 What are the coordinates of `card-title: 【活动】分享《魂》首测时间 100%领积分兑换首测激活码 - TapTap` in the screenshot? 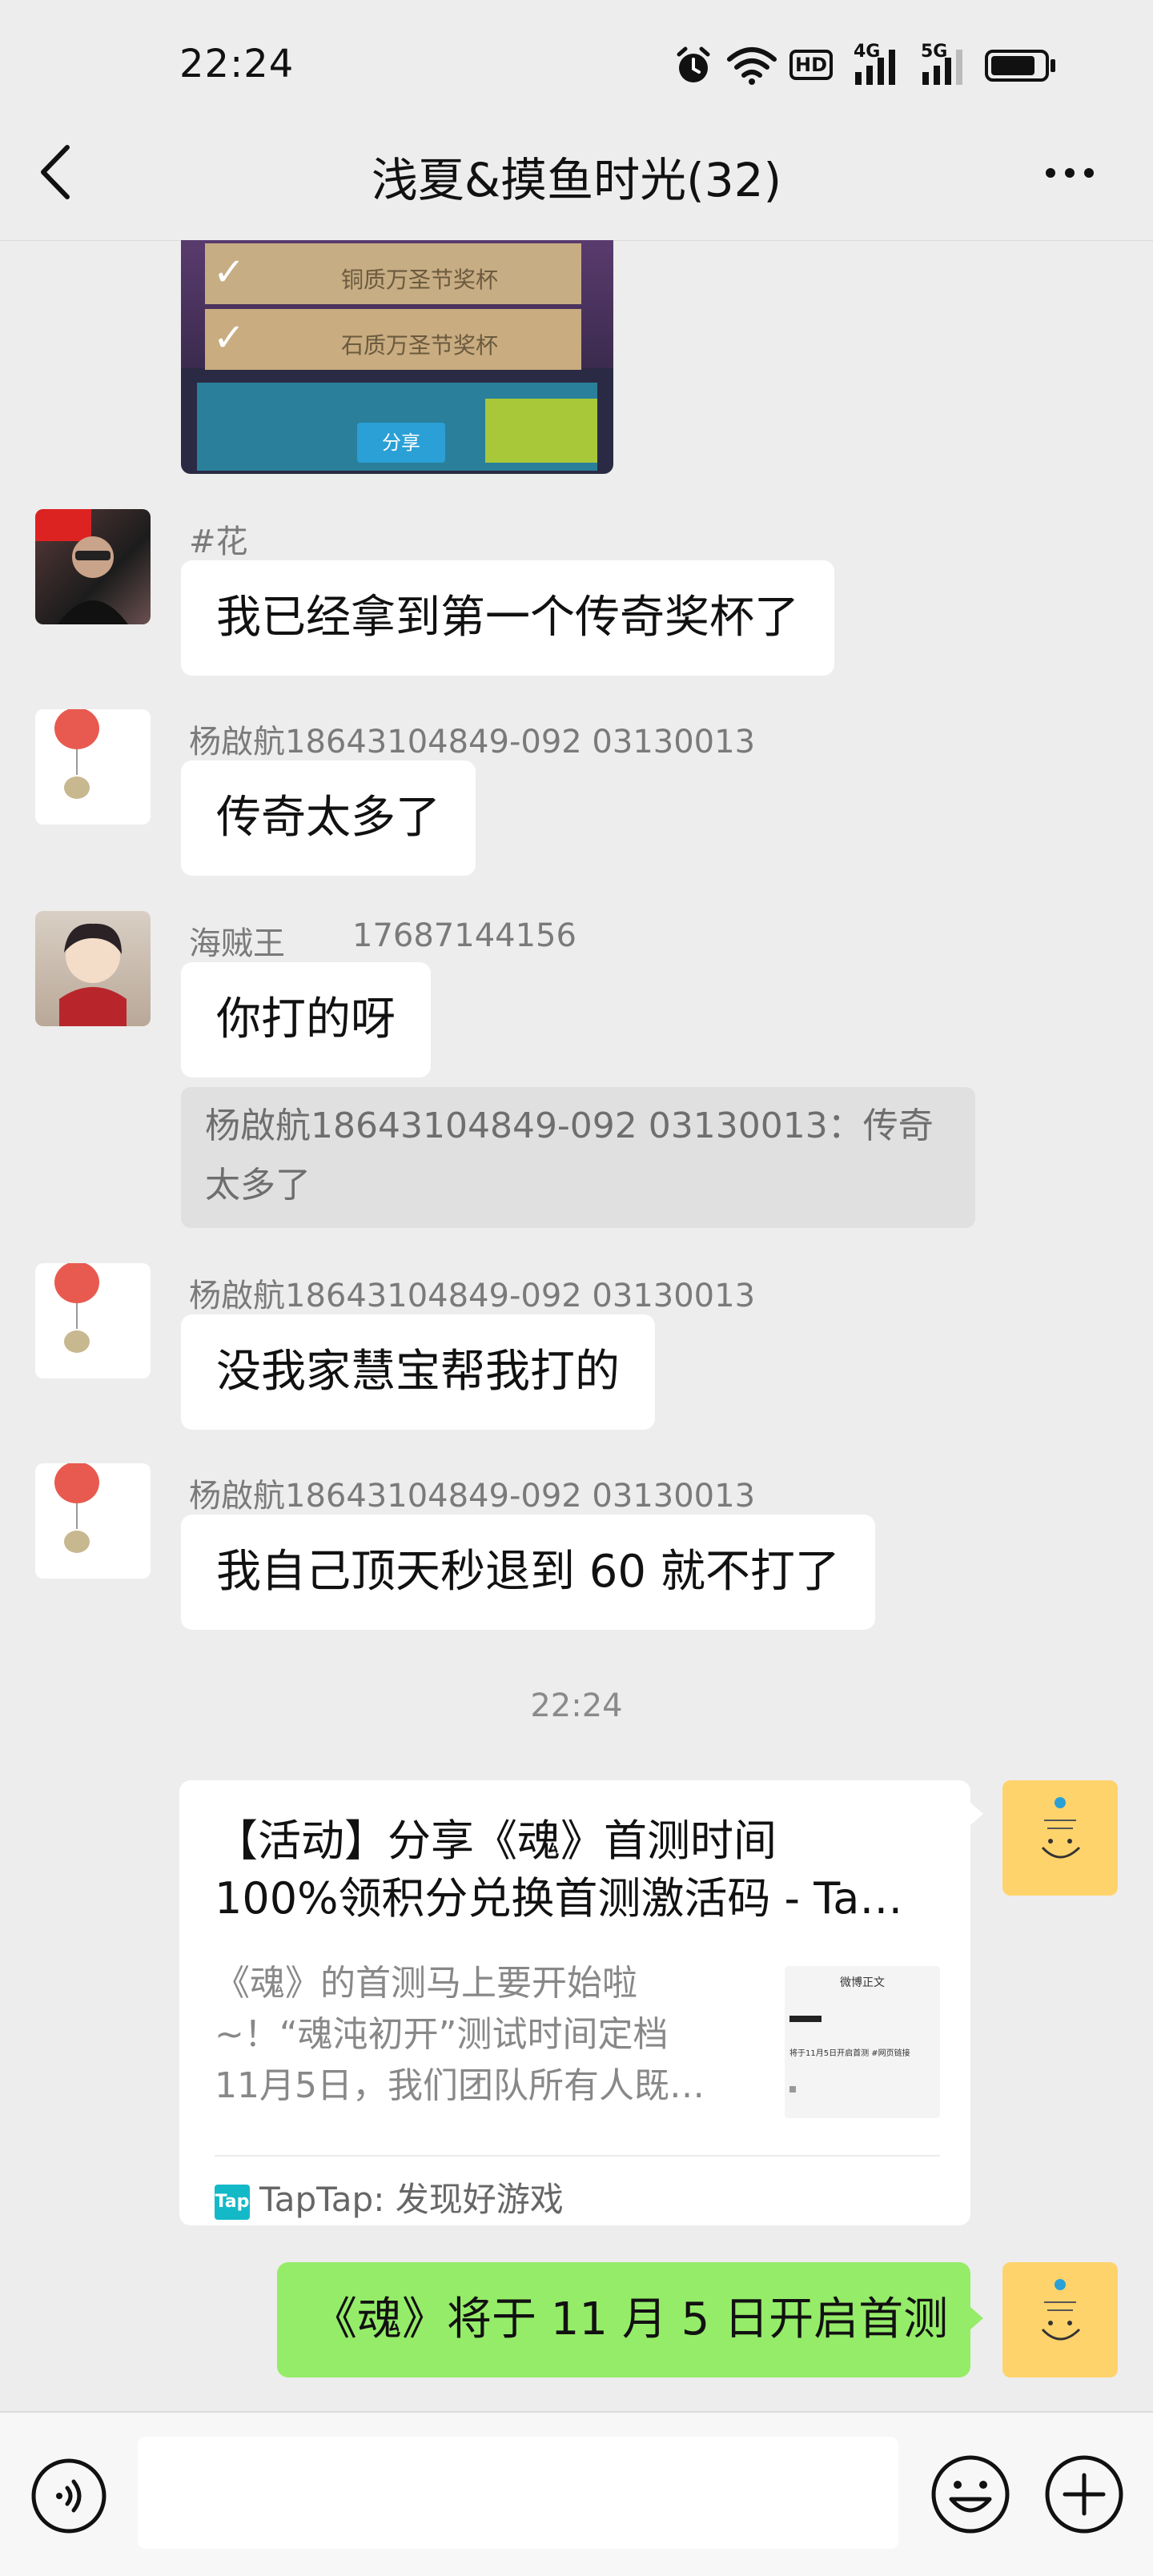 It's located at (567, 1870).